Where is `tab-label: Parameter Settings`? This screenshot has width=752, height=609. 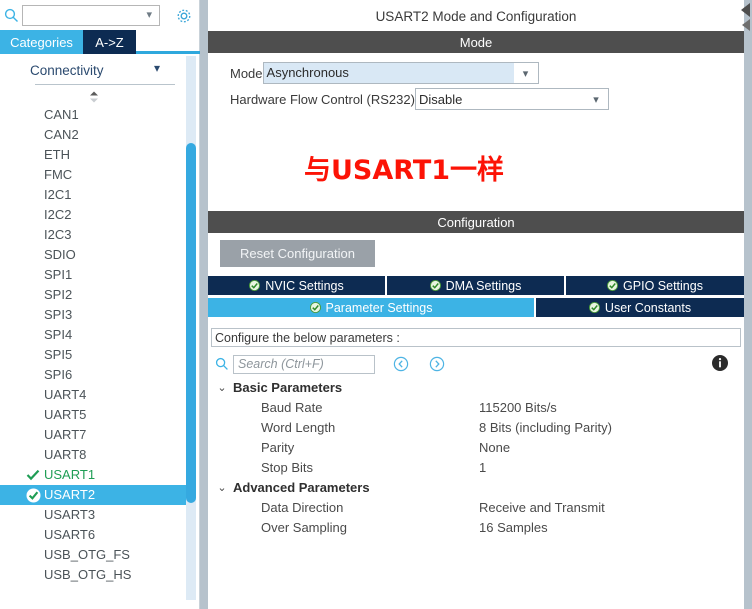 tab-label: Parameter Settings is located at coordinates (379, 307).